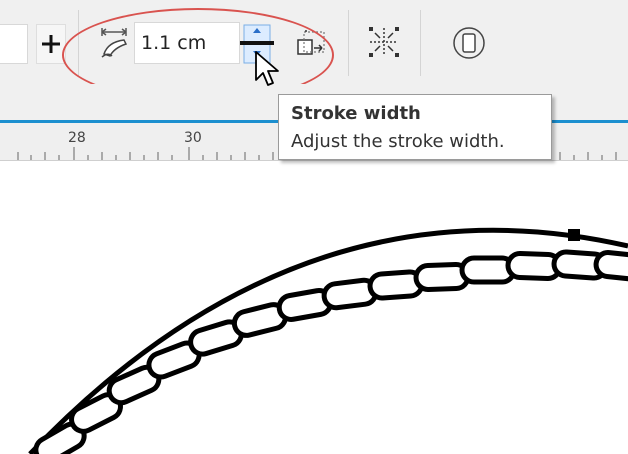 Image resolution: width=628 pixels, height=454 pixels. Describe the element at coordinates (14, 44) in the screenshot. I see `partial-input` at that location.